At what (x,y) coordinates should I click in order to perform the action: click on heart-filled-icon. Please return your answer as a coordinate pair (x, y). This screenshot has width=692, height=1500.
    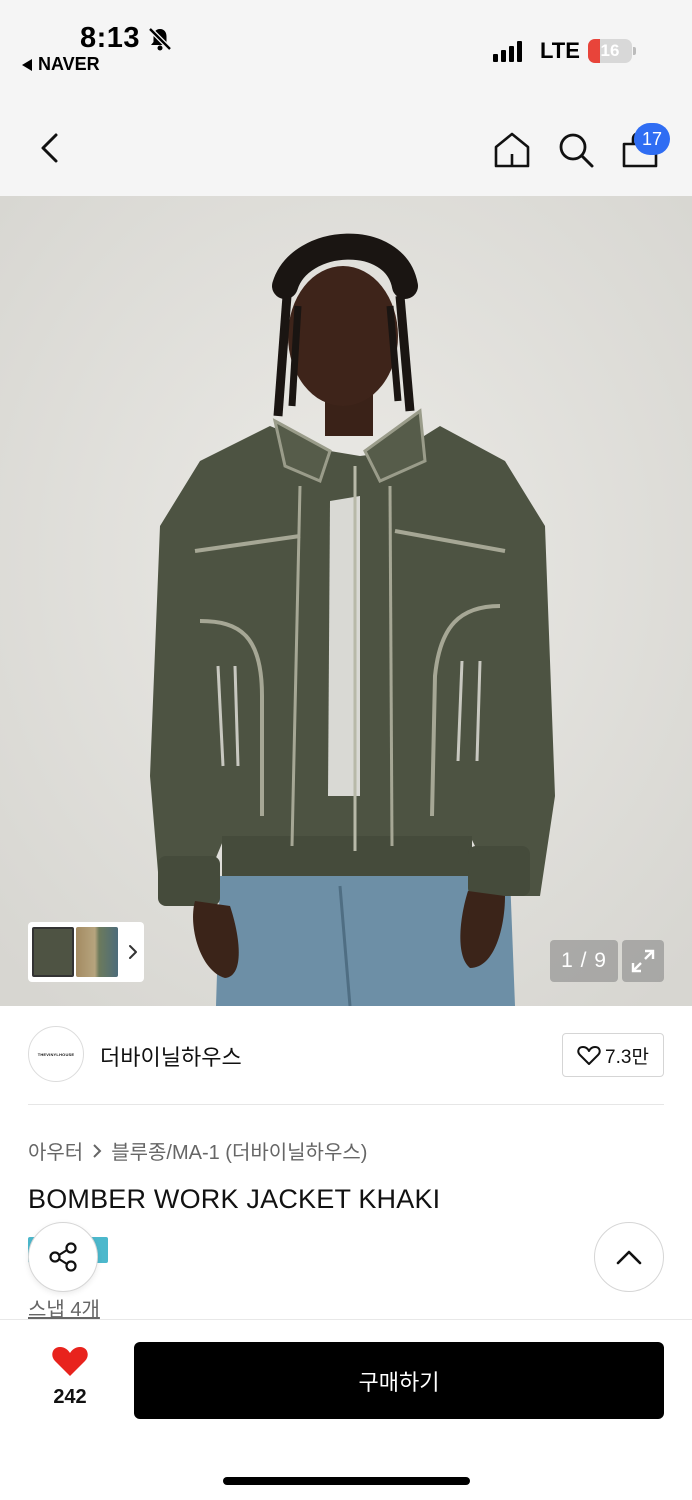
    Looking at the image, I should click on (70, 1361).